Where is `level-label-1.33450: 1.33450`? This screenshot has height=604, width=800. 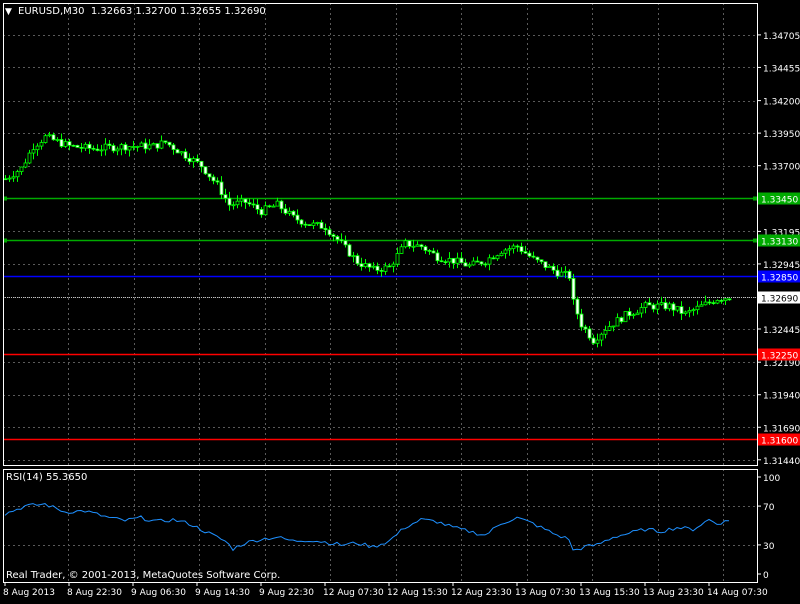
level-label-1.33450: 1.33450 is located at coordinates (779, 201).